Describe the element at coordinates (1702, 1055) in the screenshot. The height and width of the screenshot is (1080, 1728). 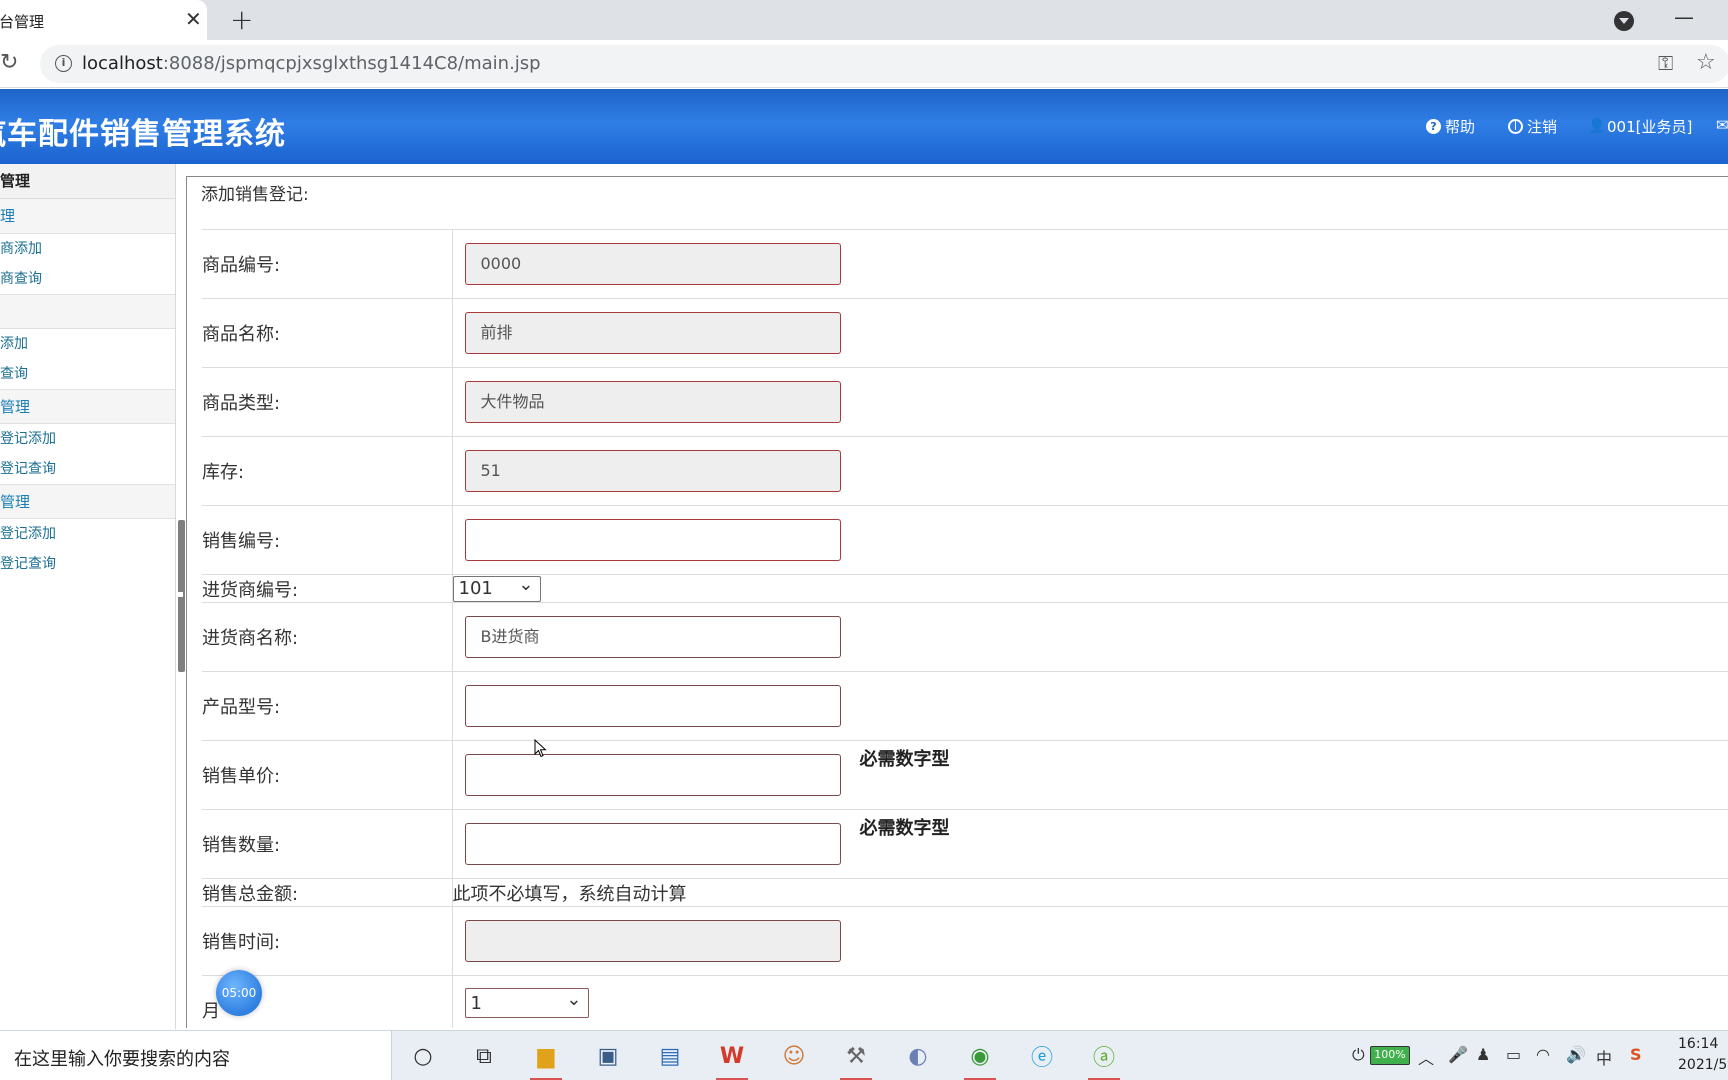
I see `taskbar-clock: 16:14 2021/5` at that location.